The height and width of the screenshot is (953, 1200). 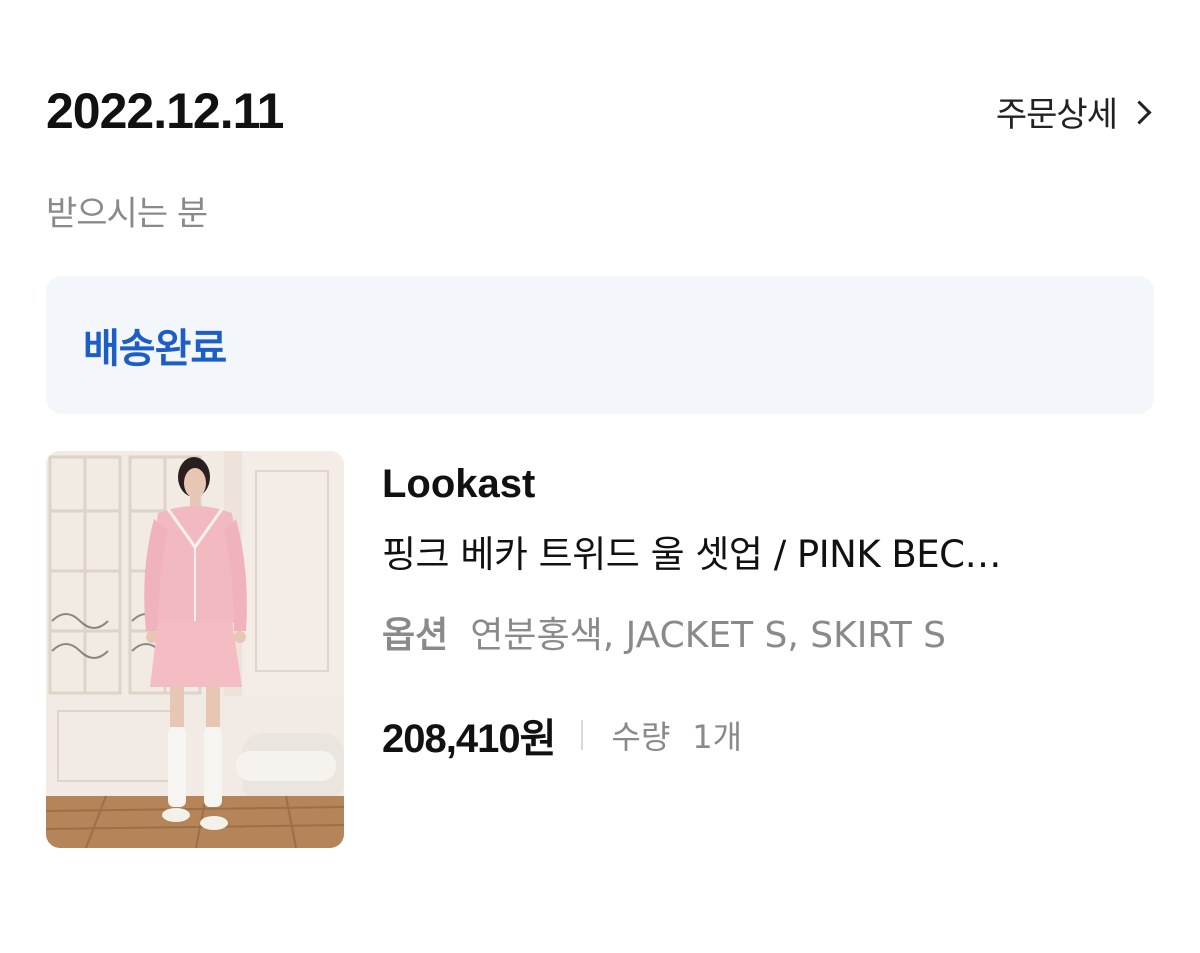 What do you see at coordinates (582, 735) in the screenshot?
I see `price-divider` at bounding box center [582, 735].